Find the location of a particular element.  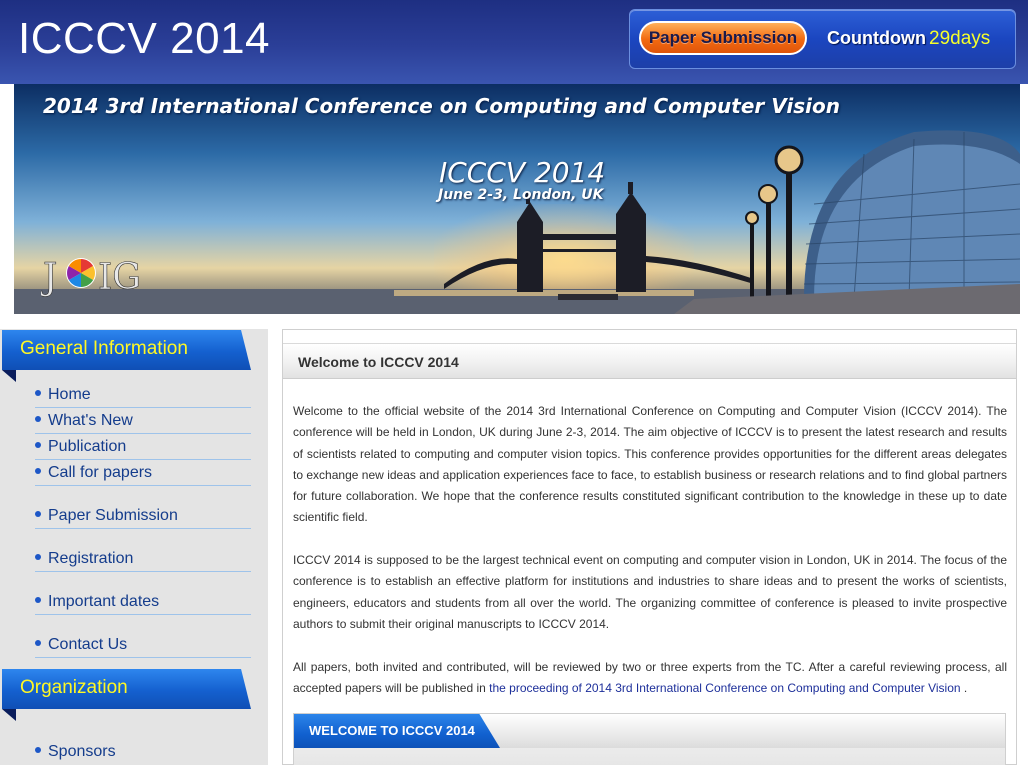

tab-bar: WELCOME TO ICCCV 2014 is located at coordinates (649, 731).